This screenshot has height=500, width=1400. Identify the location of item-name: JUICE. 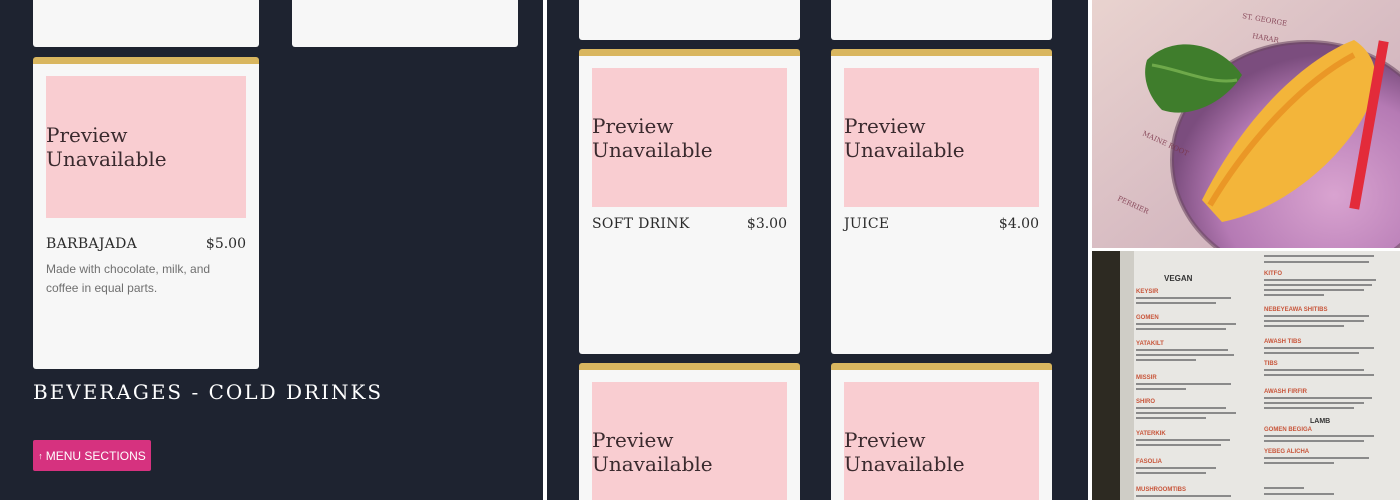
(867, 224).